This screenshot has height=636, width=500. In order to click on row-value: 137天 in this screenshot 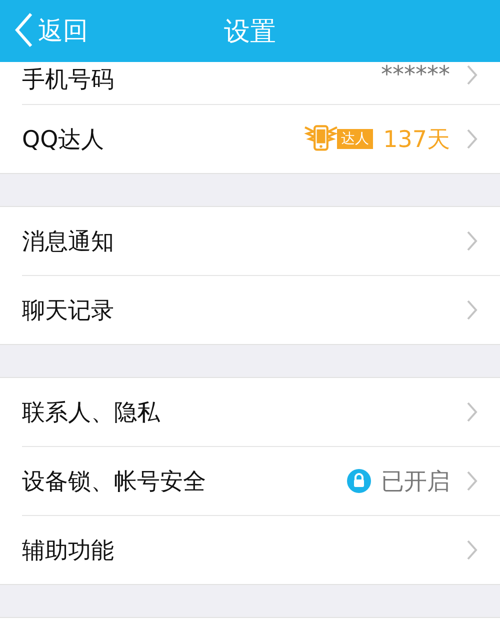, I will do `click(416, 140)`.